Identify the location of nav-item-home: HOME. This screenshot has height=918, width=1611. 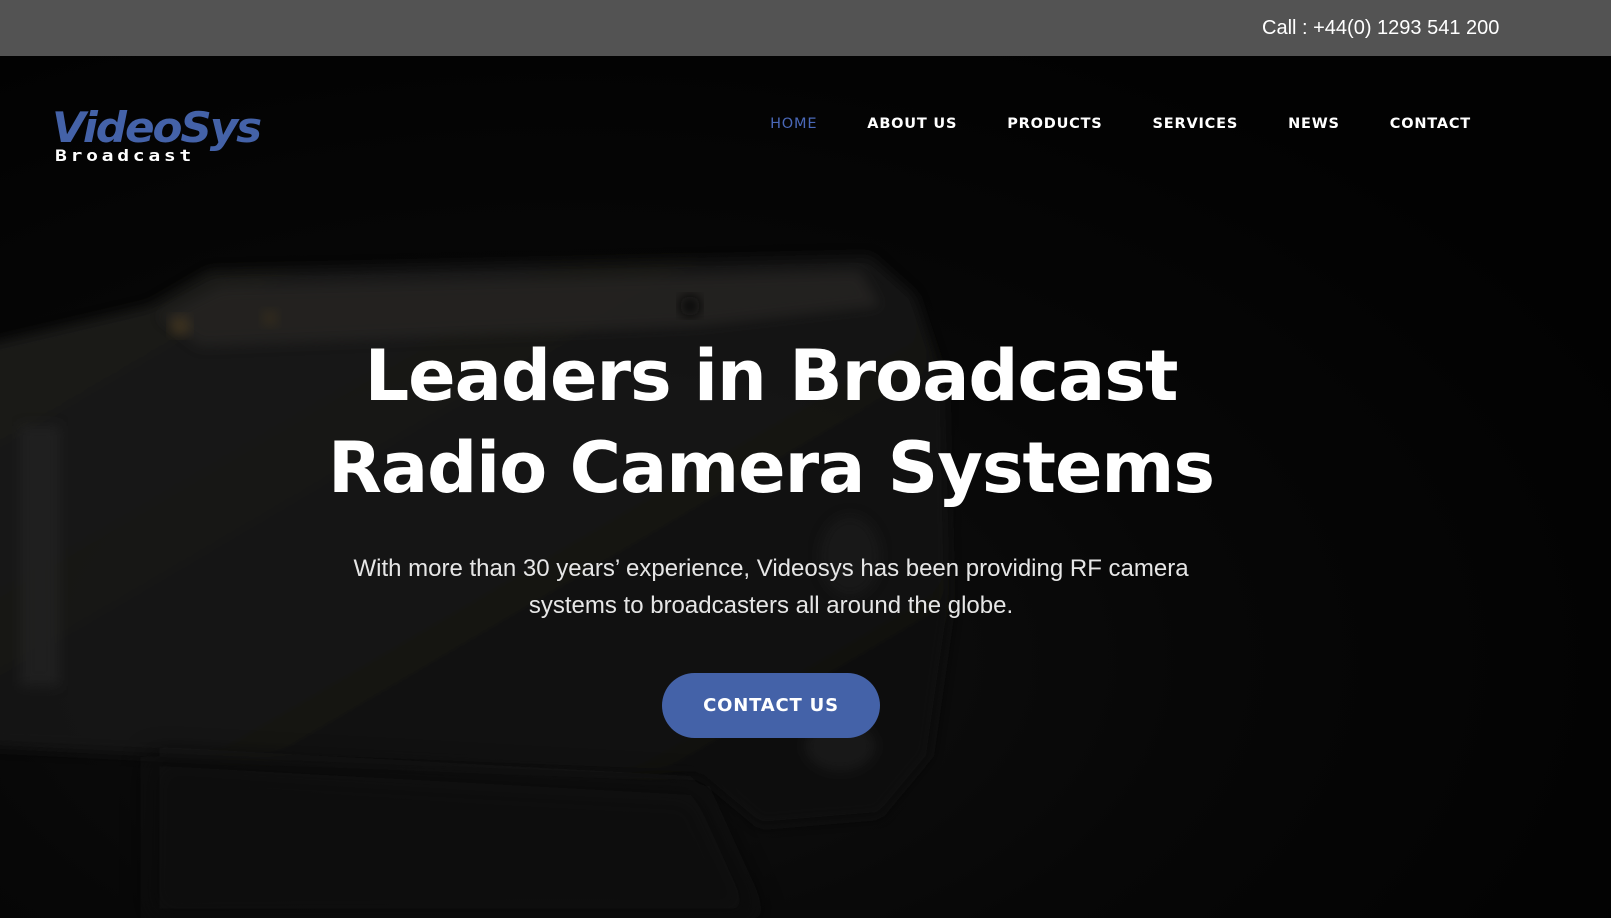
(793, 124).